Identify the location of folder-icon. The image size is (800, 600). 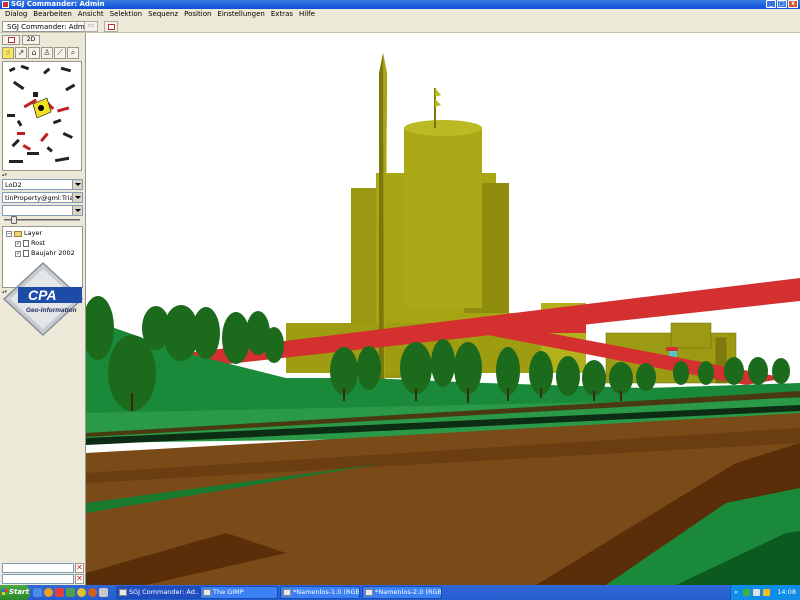
(18, 233).